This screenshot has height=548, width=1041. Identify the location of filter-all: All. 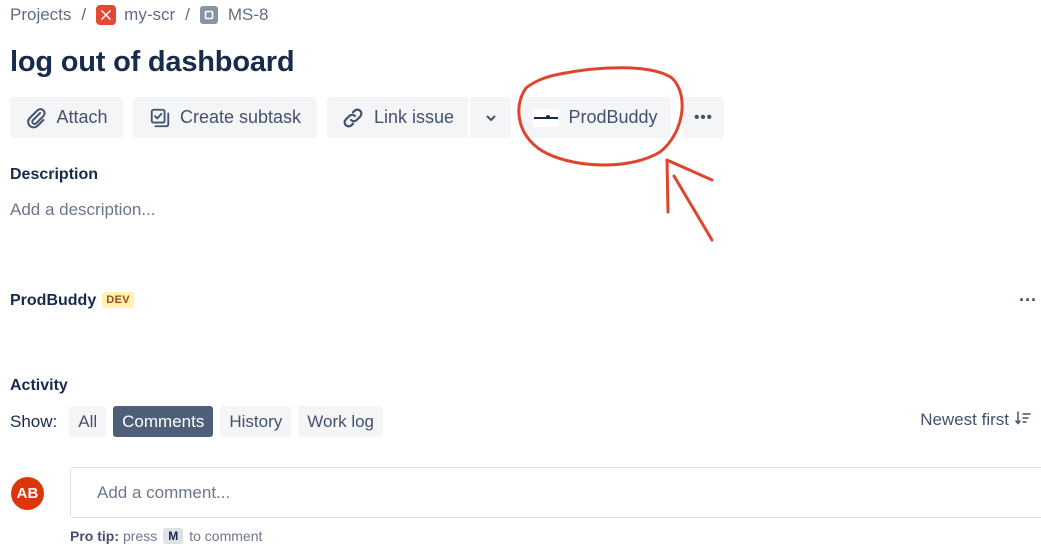
(88, 421).